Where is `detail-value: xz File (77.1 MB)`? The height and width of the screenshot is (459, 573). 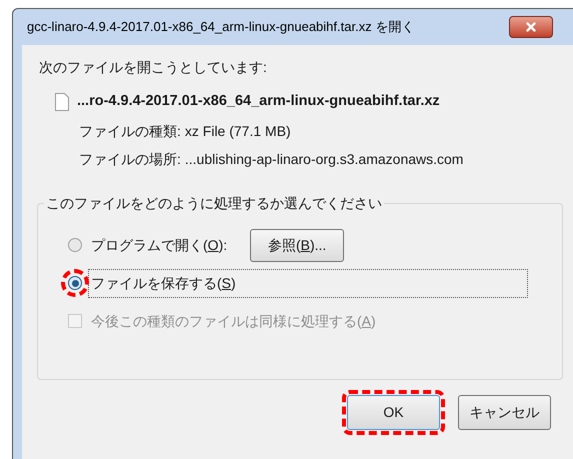 detail-value: xz File (77.1 MB) is located at coordinates (237, 131).